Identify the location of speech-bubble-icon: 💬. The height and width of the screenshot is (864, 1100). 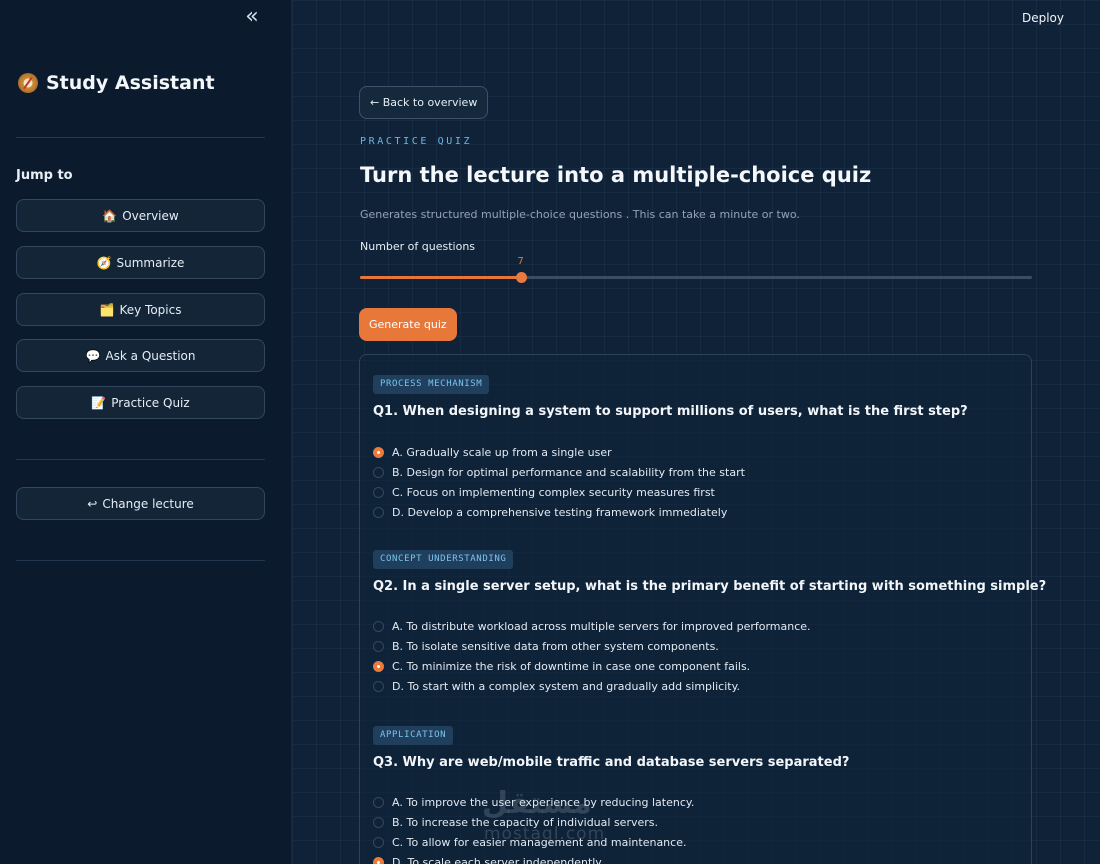
(93, 355).